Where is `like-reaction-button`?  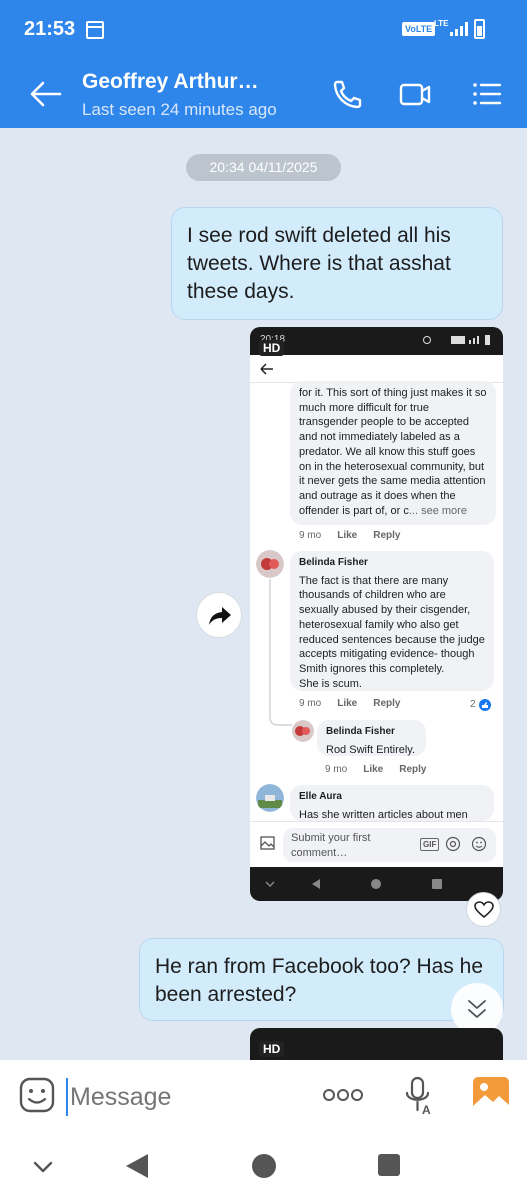
like-reaction-button is located at coordinates (483, 909).